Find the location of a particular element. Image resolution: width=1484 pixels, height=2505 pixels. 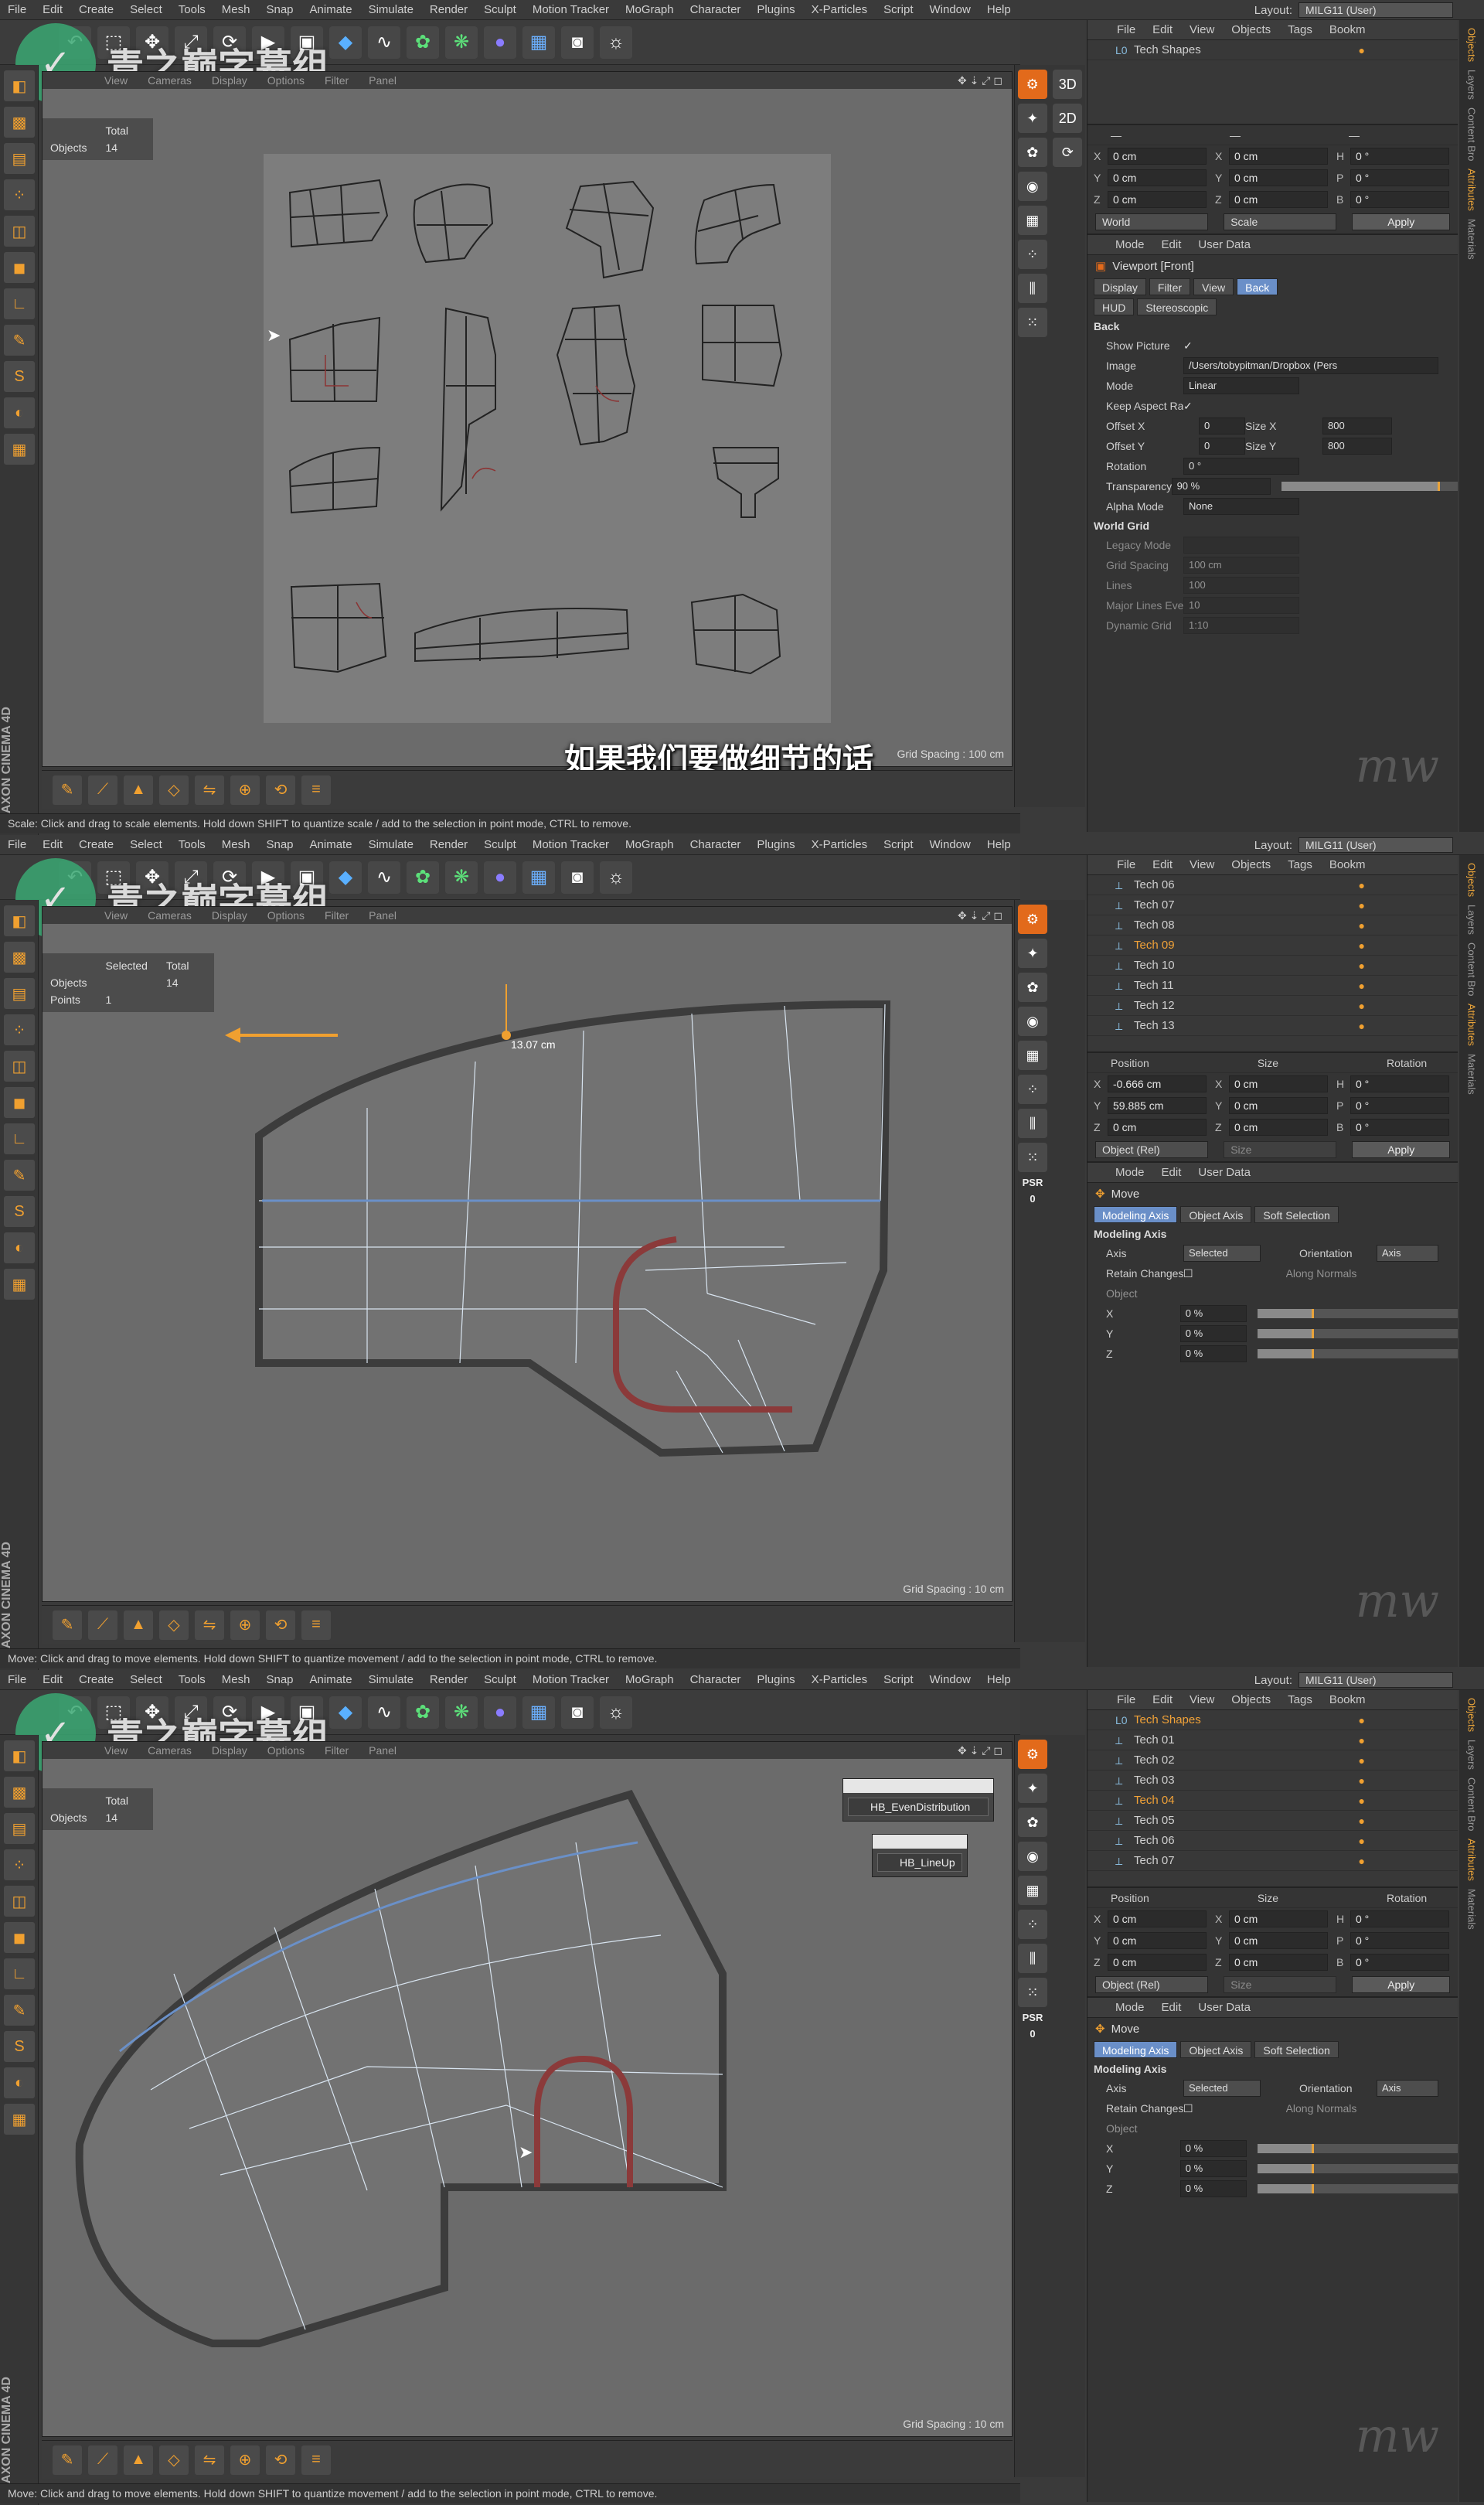

menu-simulate: Simulate is located at coordinates (391, 844).